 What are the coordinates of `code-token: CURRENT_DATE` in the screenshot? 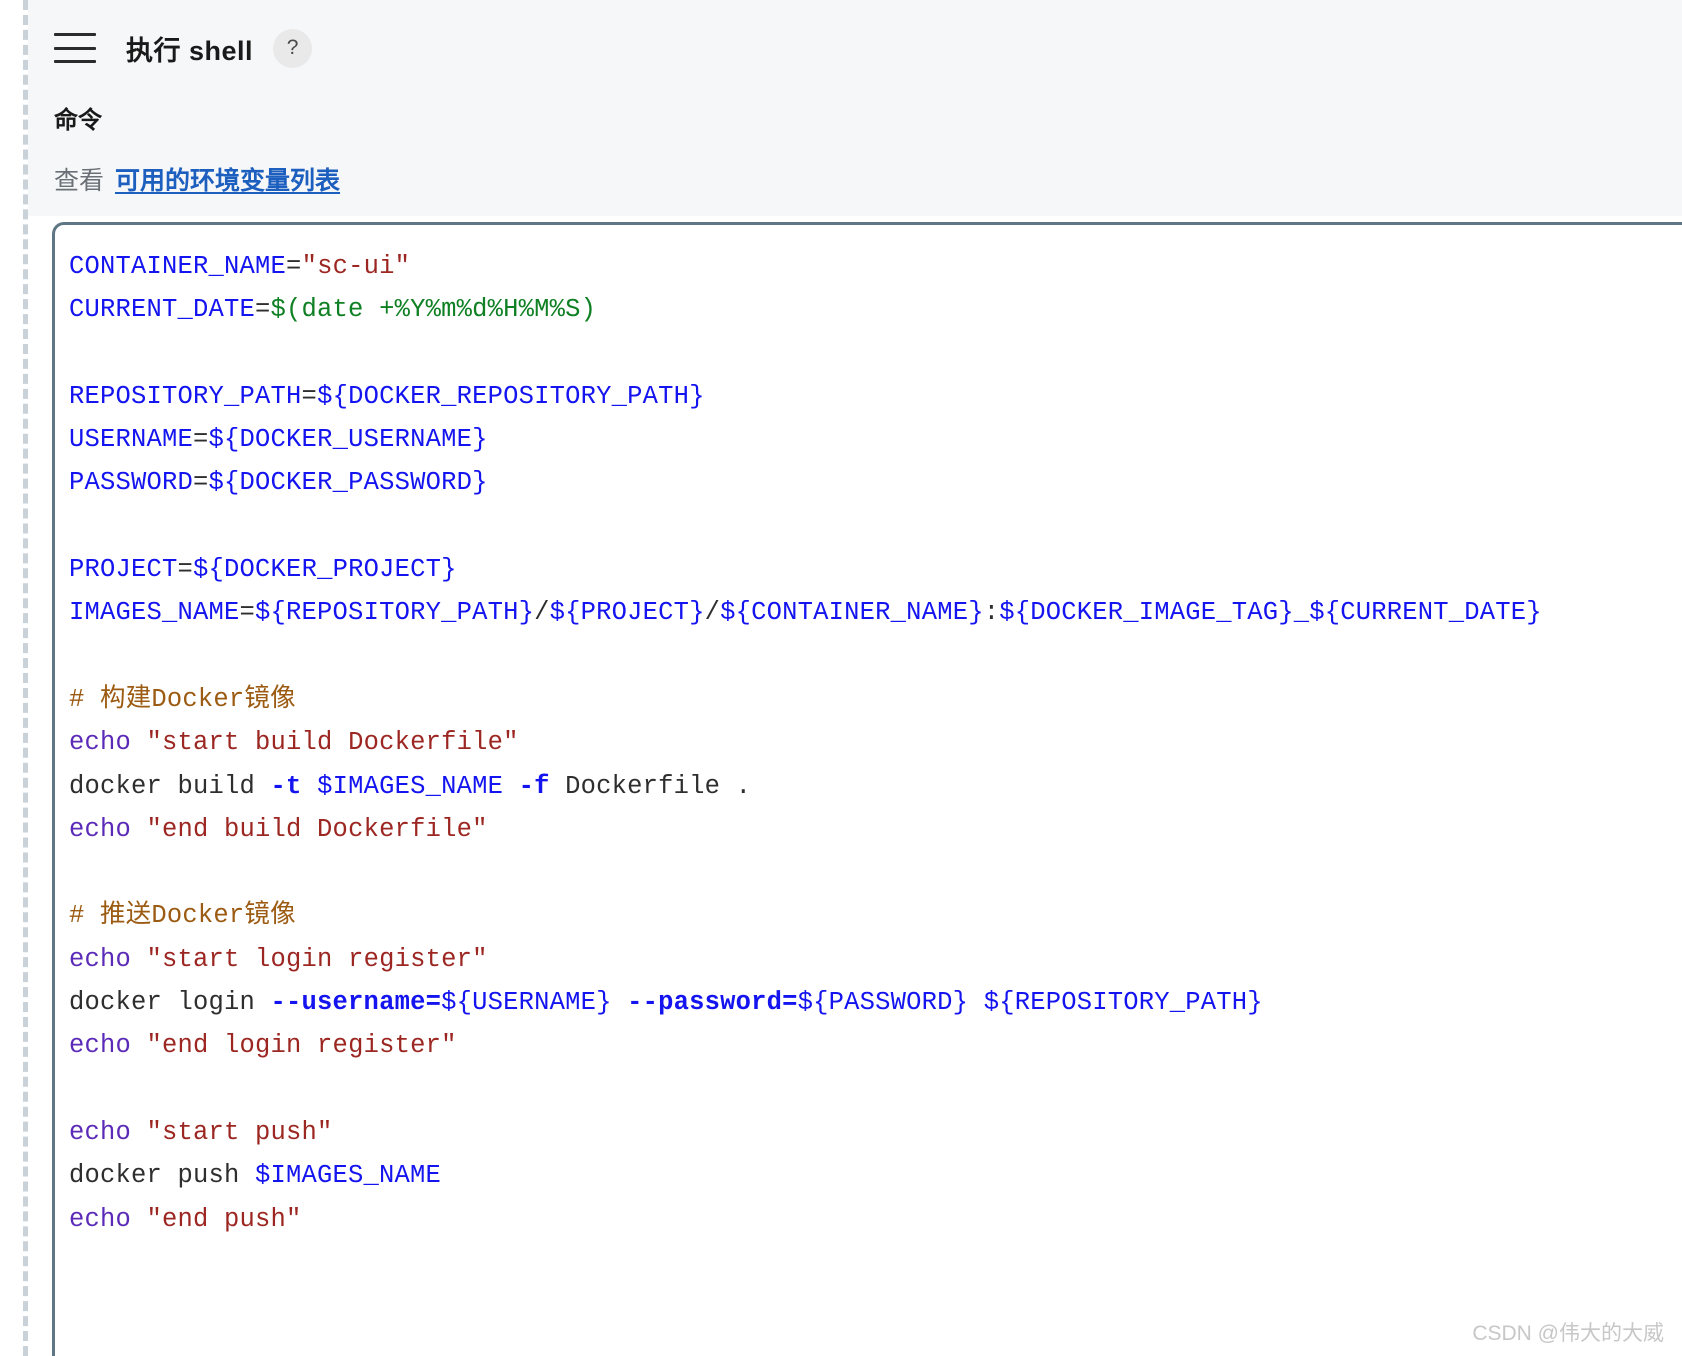 It's located at (162, 310).